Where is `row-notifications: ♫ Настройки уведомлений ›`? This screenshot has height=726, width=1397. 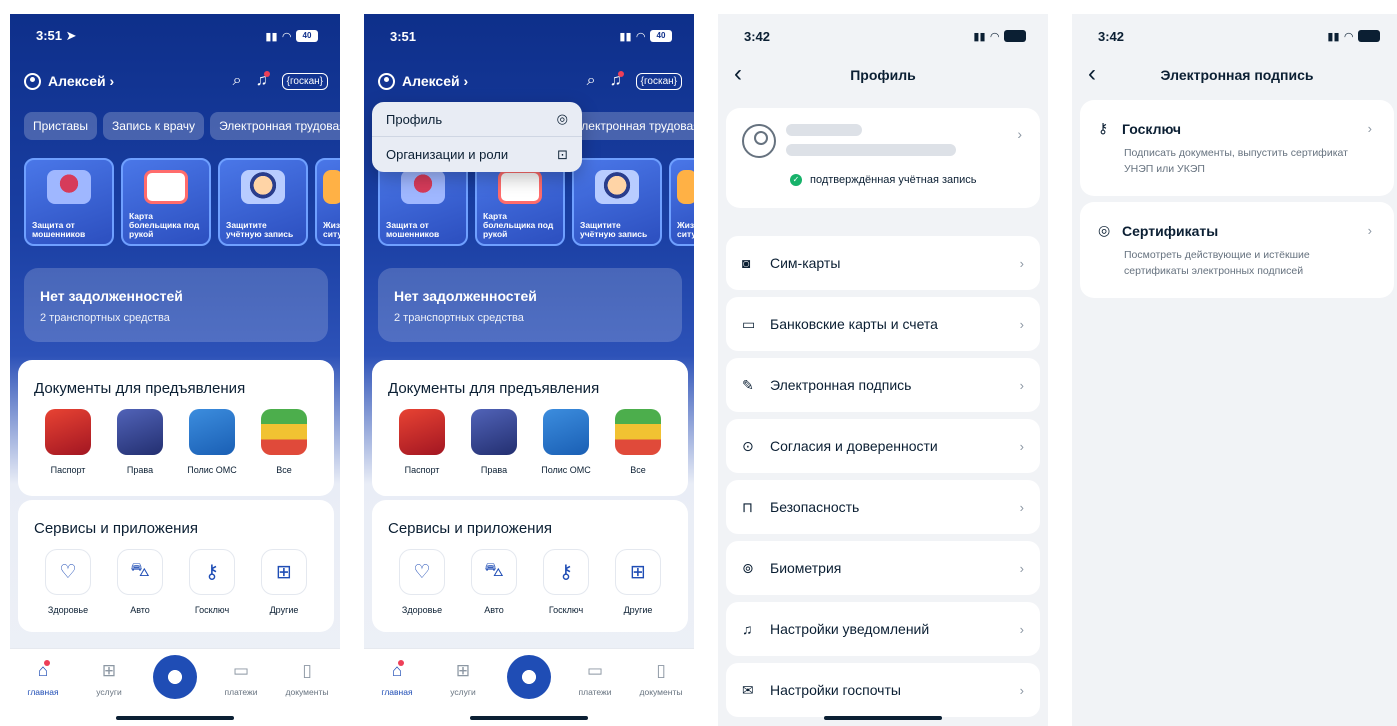
row-notifications: ♫ Настройки уведомлений › is located at coordinates (883, 629).